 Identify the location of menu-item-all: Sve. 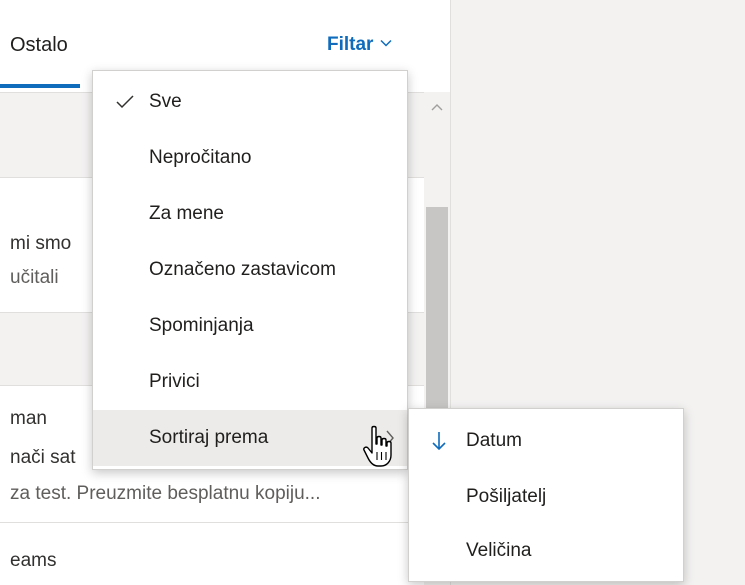
(250, 102).